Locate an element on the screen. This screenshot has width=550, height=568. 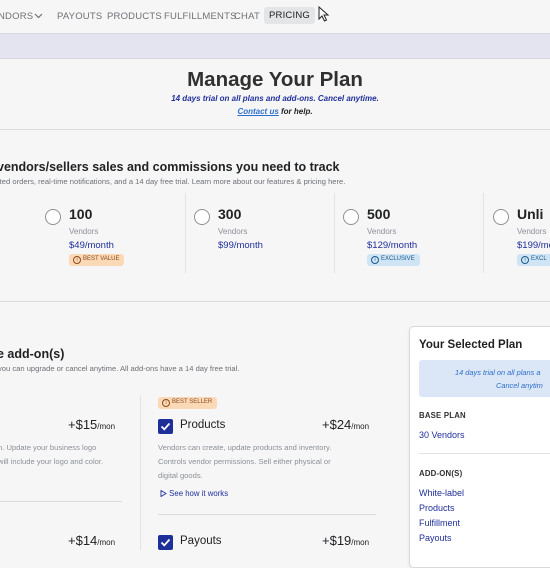
plan-option-500: 500 Vendors $129/month i EXCLUSIVE is located at coordinates (418, 233).